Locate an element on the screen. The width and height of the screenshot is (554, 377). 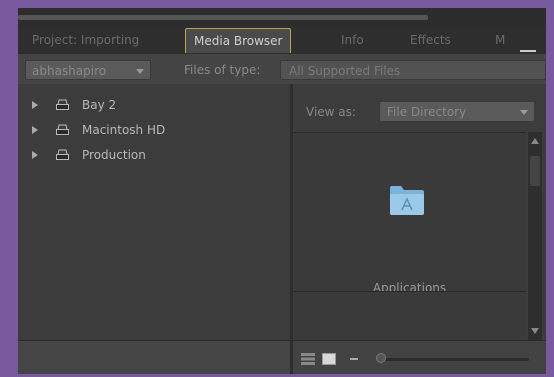
zoom-slider-handle is located at coordinates (381, 358).